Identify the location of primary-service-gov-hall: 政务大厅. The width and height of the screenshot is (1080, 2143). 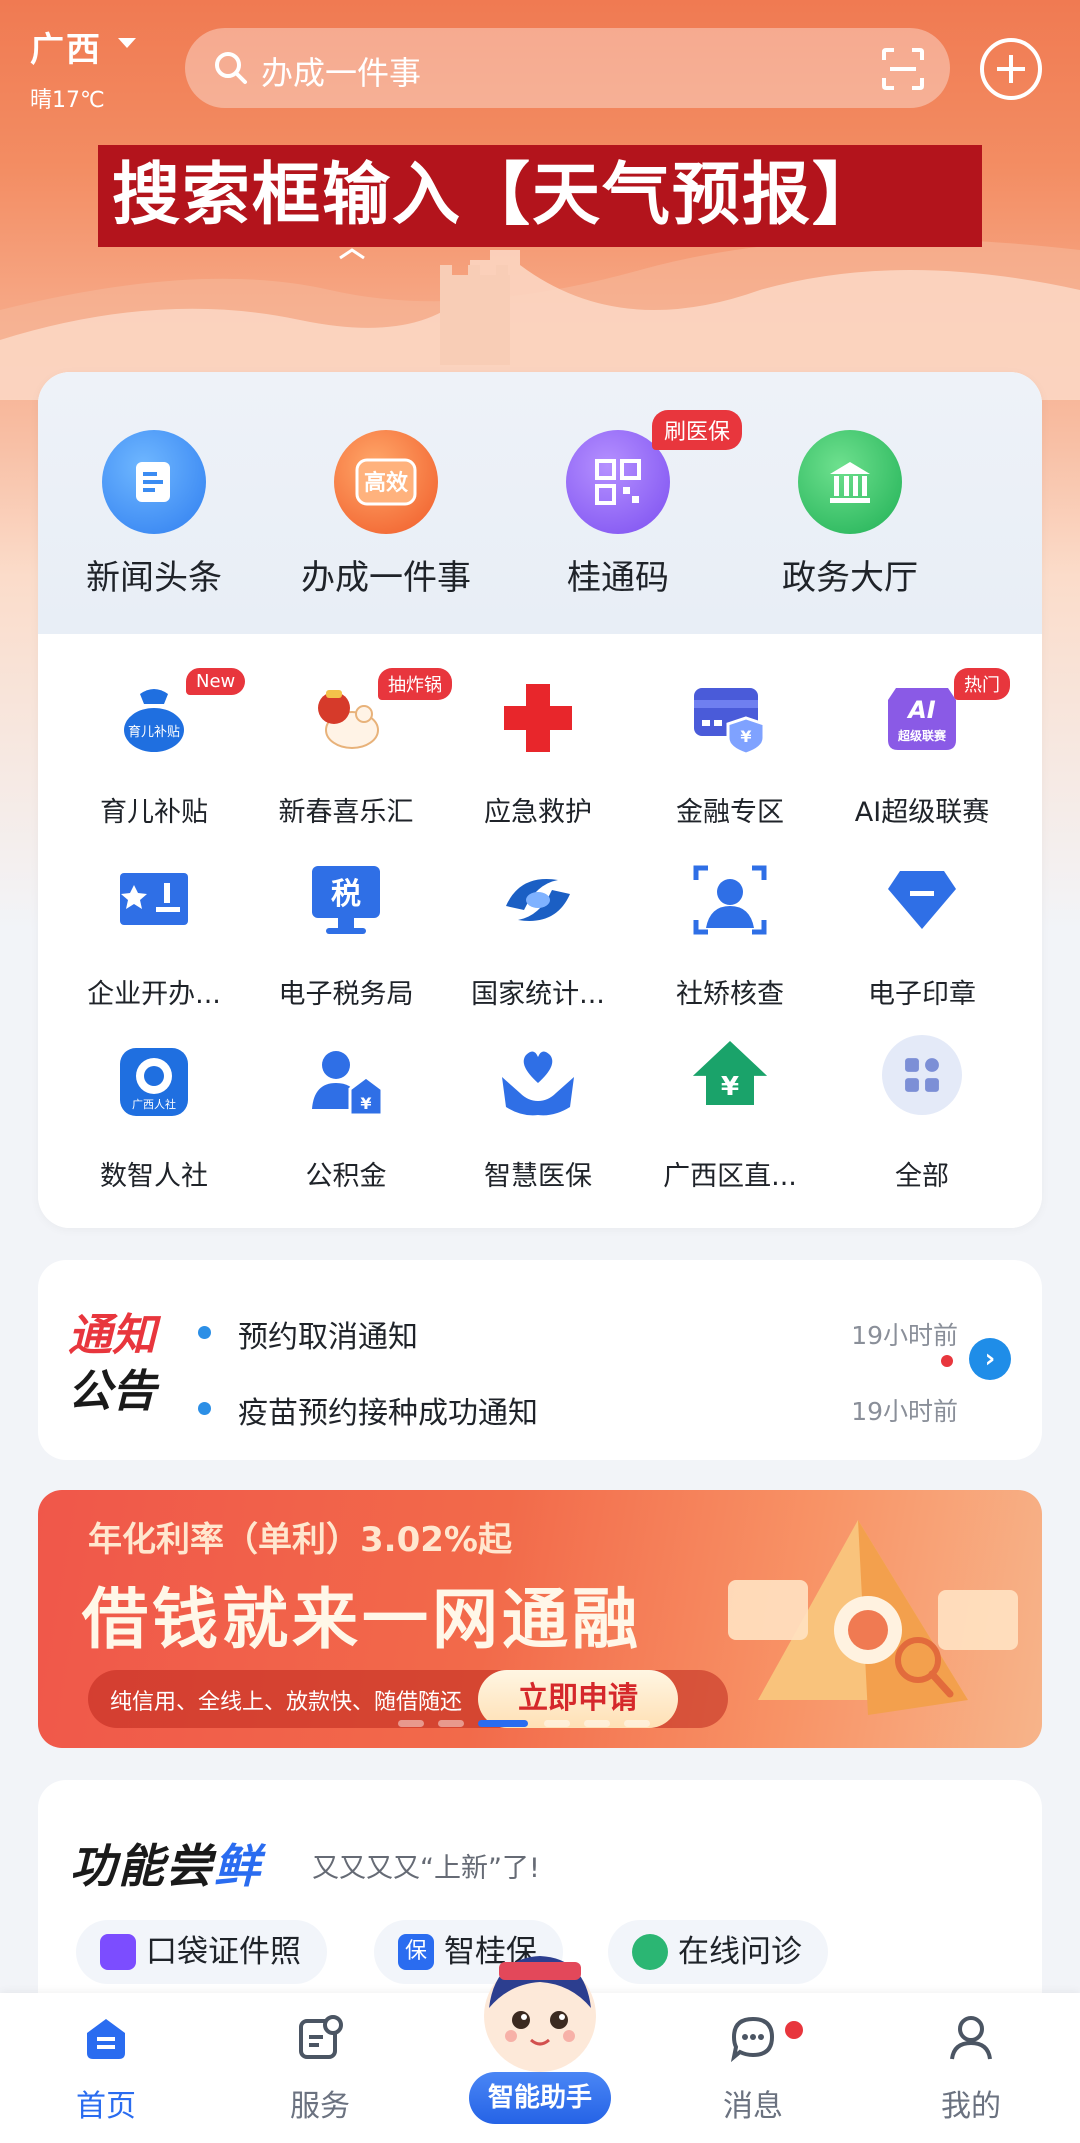
(850, 515).